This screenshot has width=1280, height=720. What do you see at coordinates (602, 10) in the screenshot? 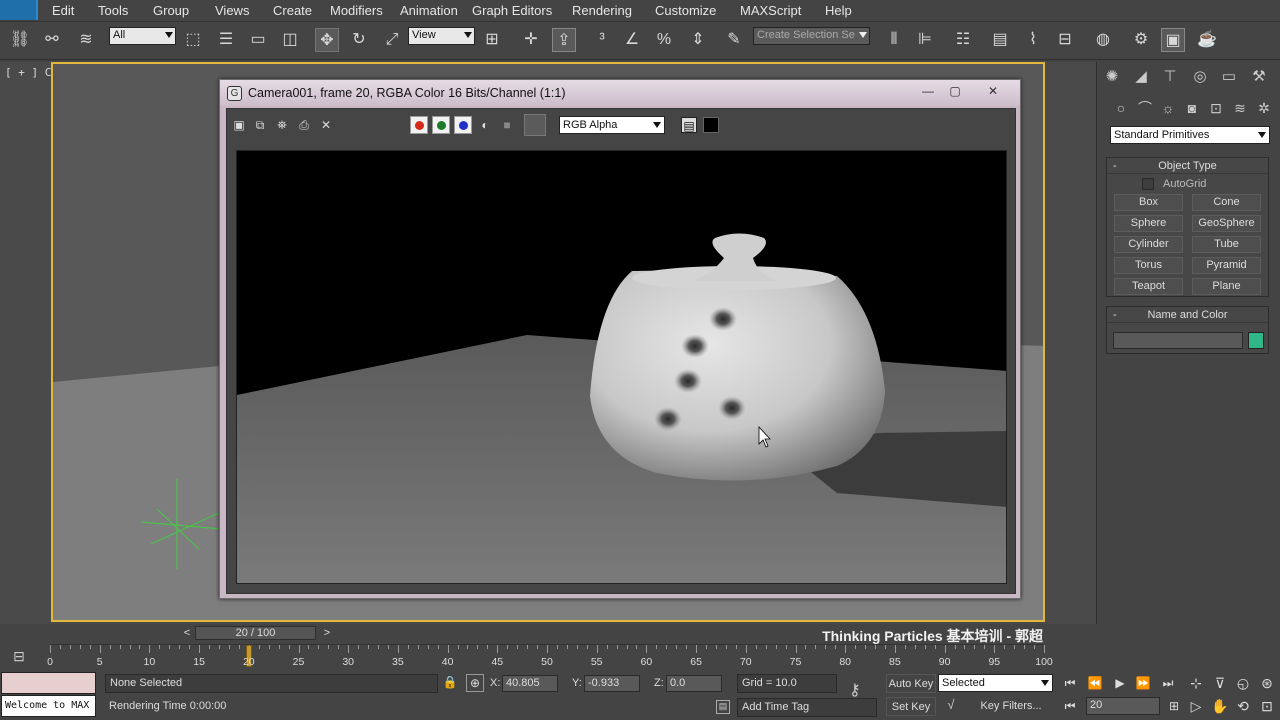
I see `menu-rendering: Rendering` at bounding box center [602, 10].